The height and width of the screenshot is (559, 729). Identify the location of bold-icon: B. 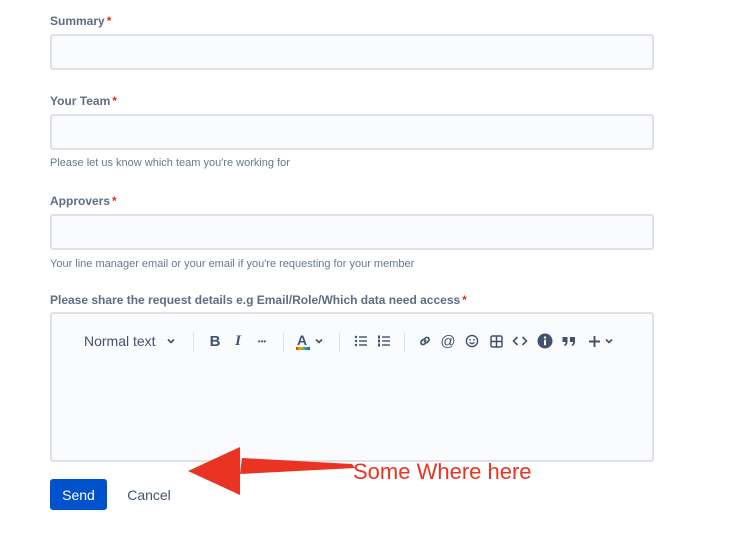
(215, 341).